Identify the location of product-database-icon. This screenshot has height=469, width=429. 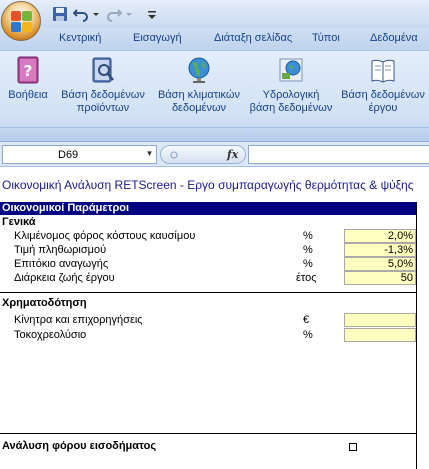
(103, 70).